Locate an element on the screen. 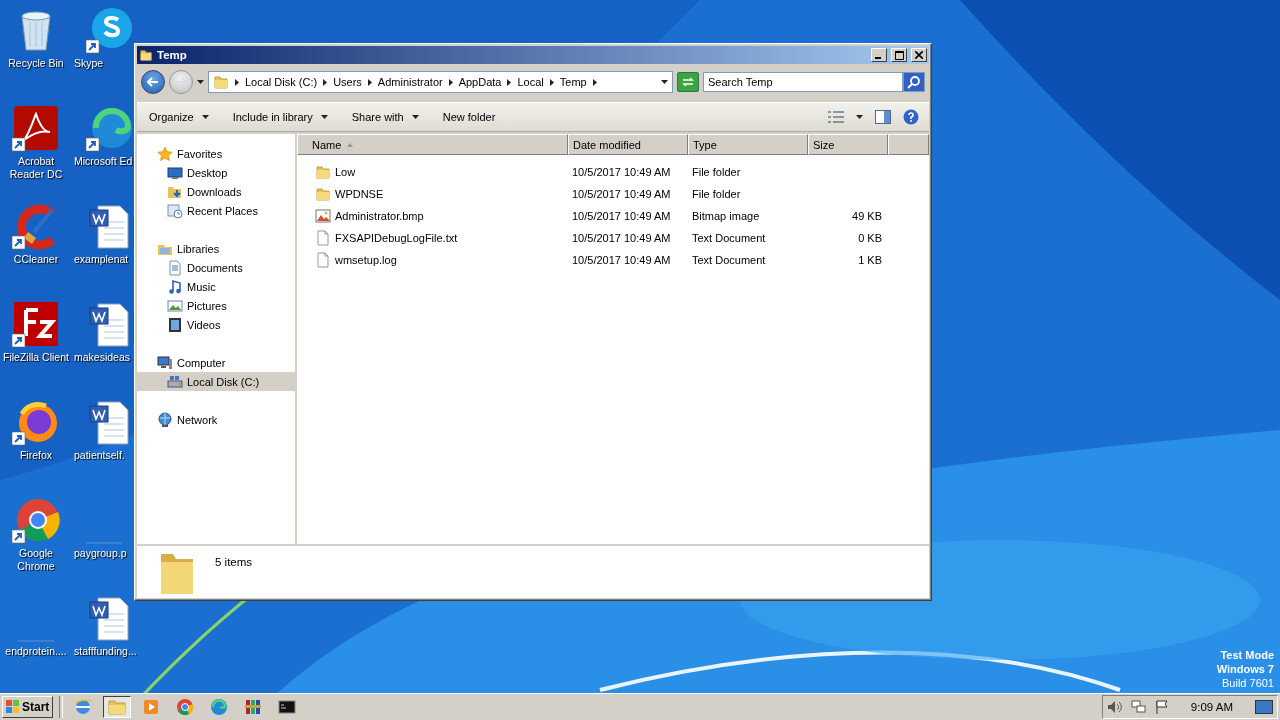 Image resolution: width=1280 pixels, height=720 pixels. nav-item: Local Disk (C:) is located at coordinates (216, 381).